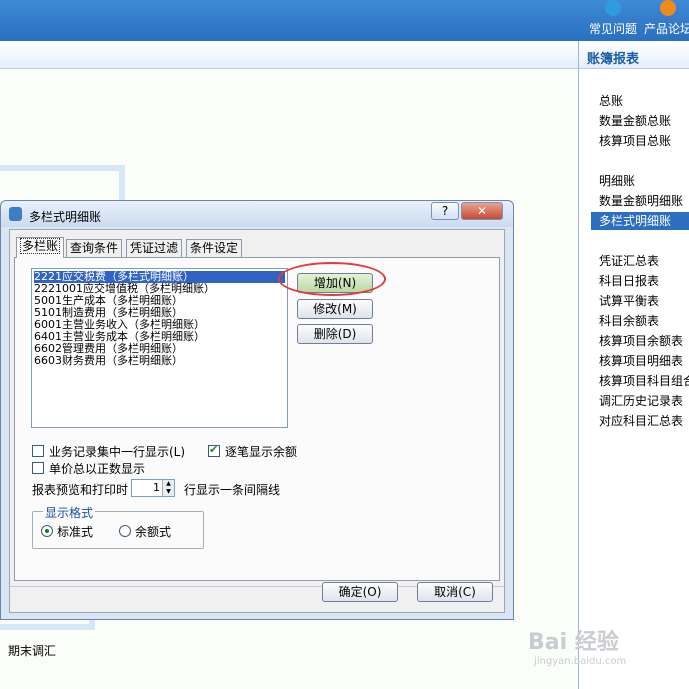 The width and height of the screenshot is (689, 689). I want to click on ok-button: 确定(O), so click(360, 592).